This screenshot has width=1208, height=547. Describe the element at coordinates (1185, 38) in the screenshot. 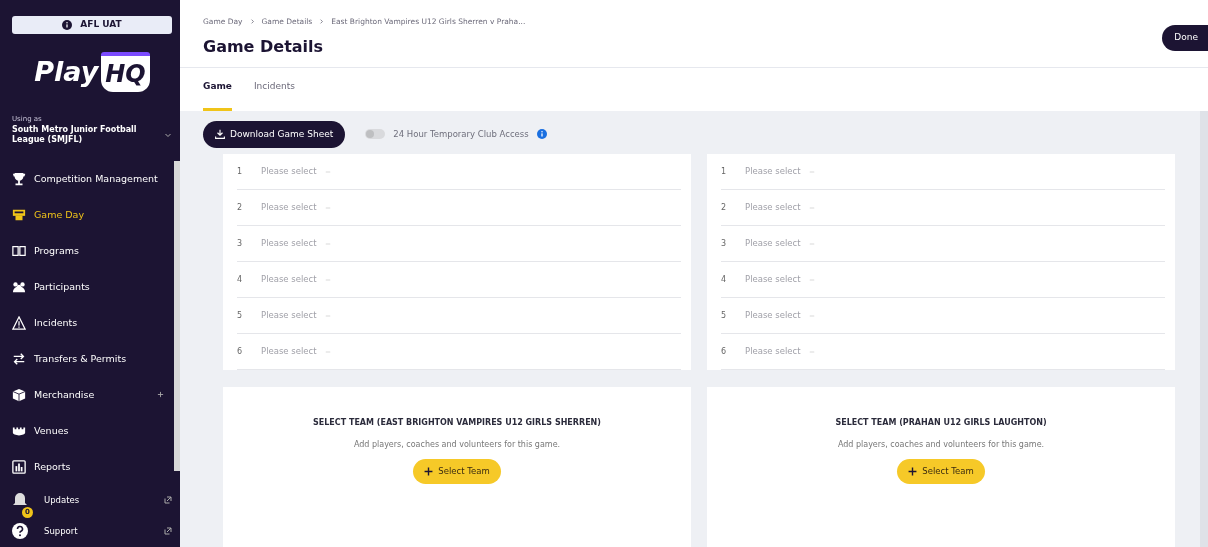

I see `done-button: Done` at that location.